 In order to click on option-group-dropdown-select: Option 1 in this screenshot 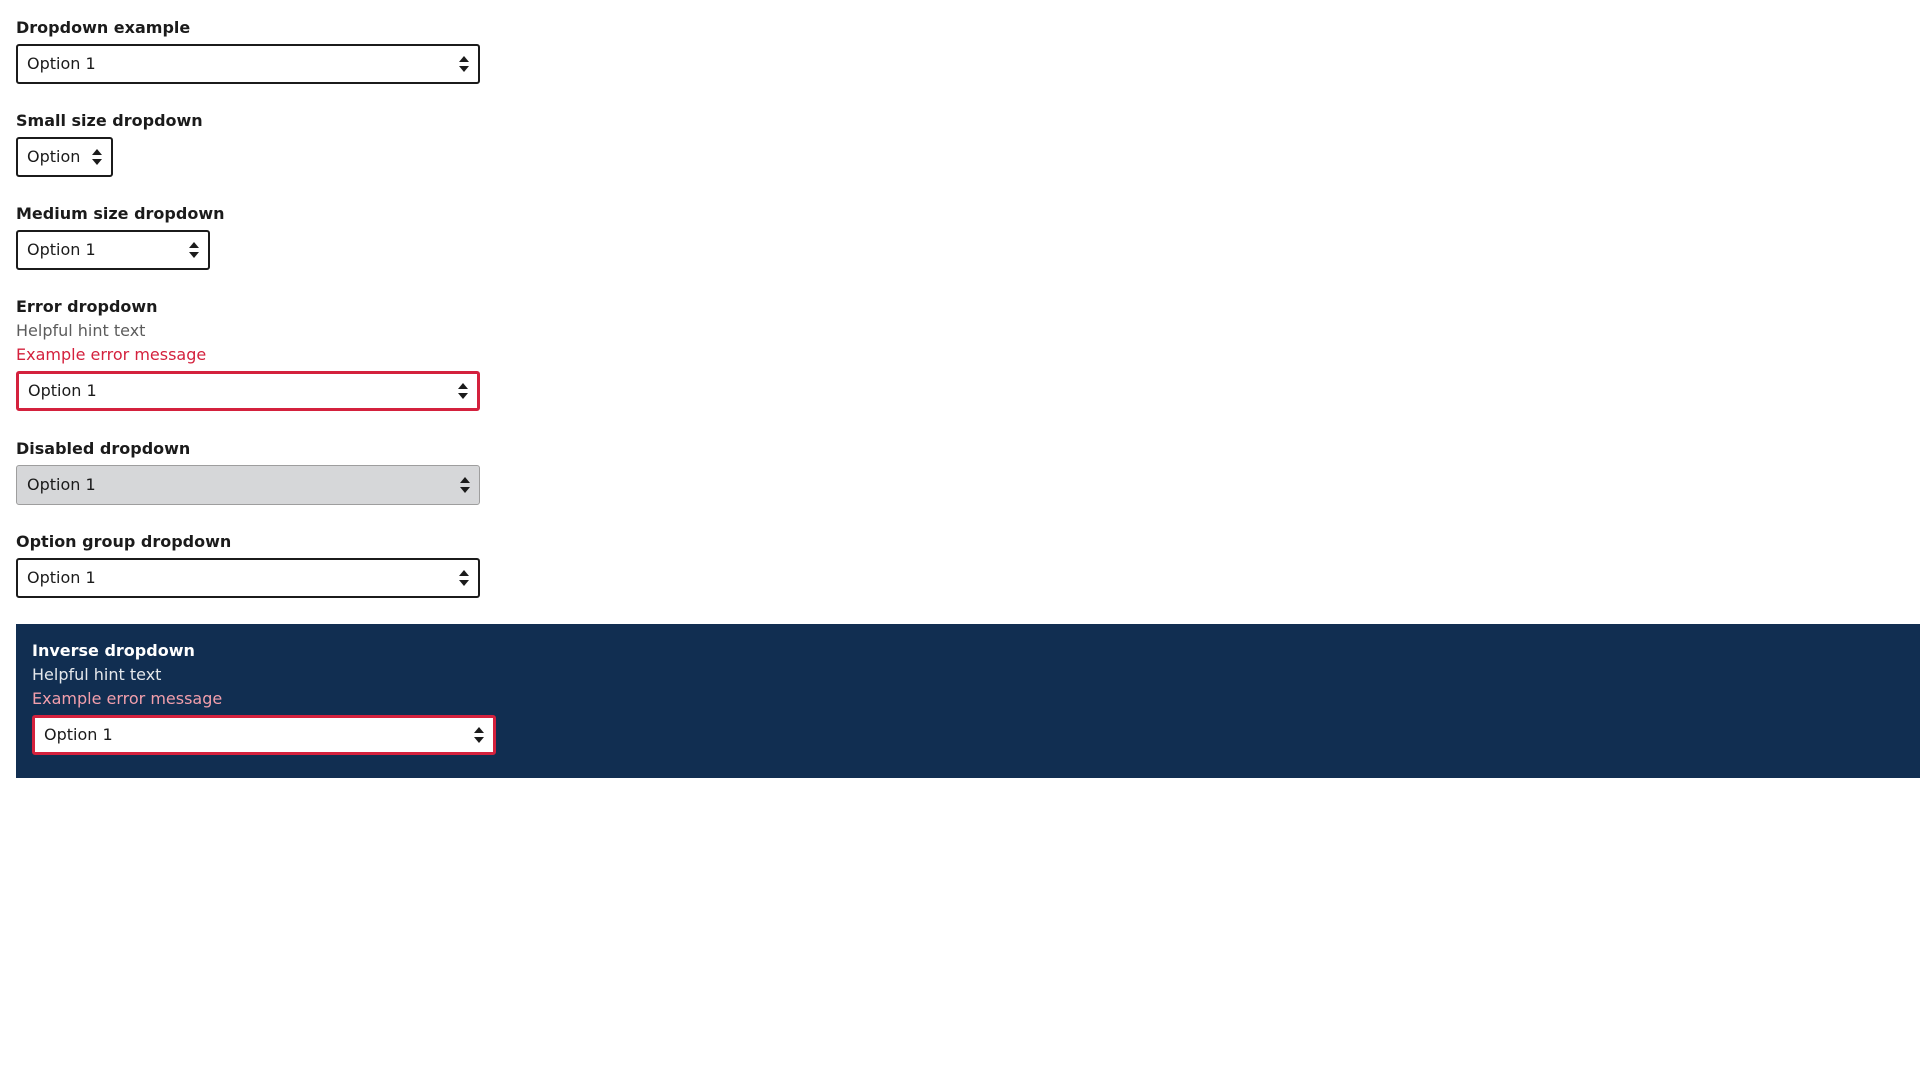, I will do `click(248, 578)`.